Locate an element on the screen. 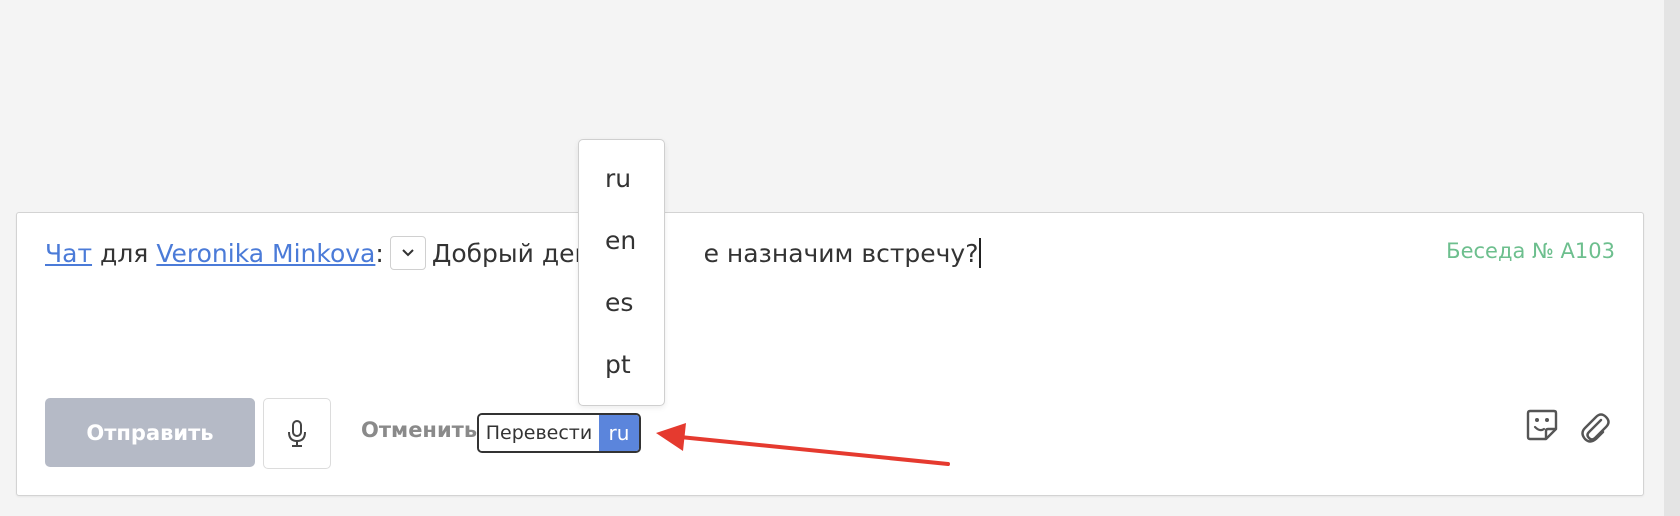 Image resolution: width=1680 pixels, height=516 pixels. sticker-icon is located at coordinates (1542, 425).